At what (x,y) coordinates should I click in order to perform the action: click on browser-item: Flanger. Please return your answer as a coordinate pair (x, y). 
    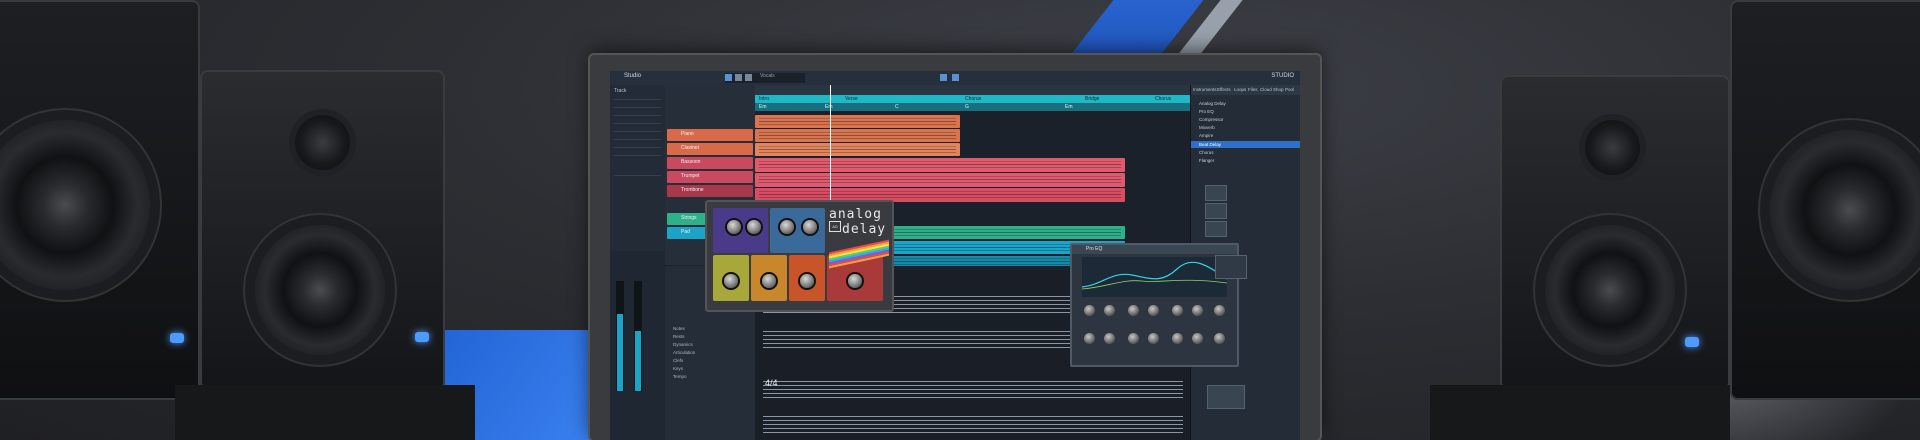
    Looking at the image, I should click on (1206, 160).